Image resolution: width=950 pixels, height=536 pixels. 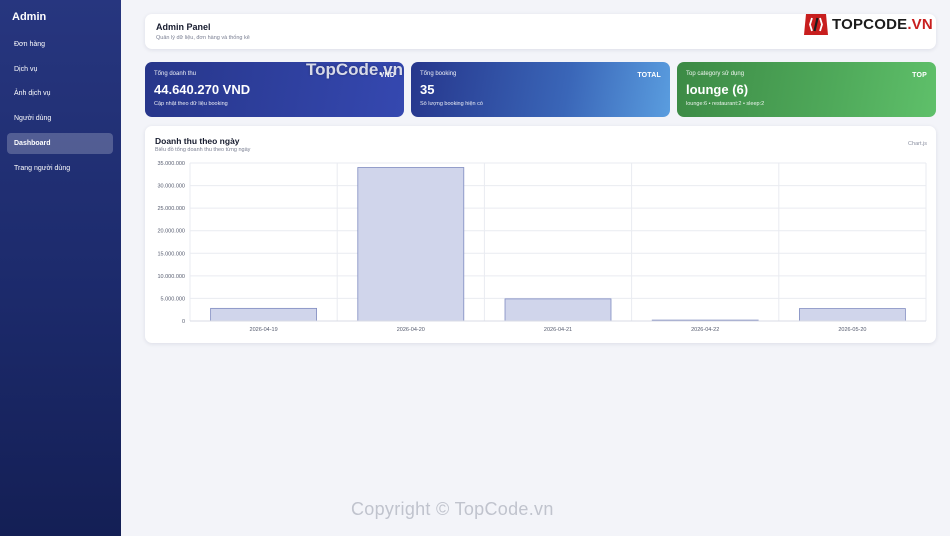 I want to click on topcode-logo-word: TOPCODE, so click(x=870, y=24).